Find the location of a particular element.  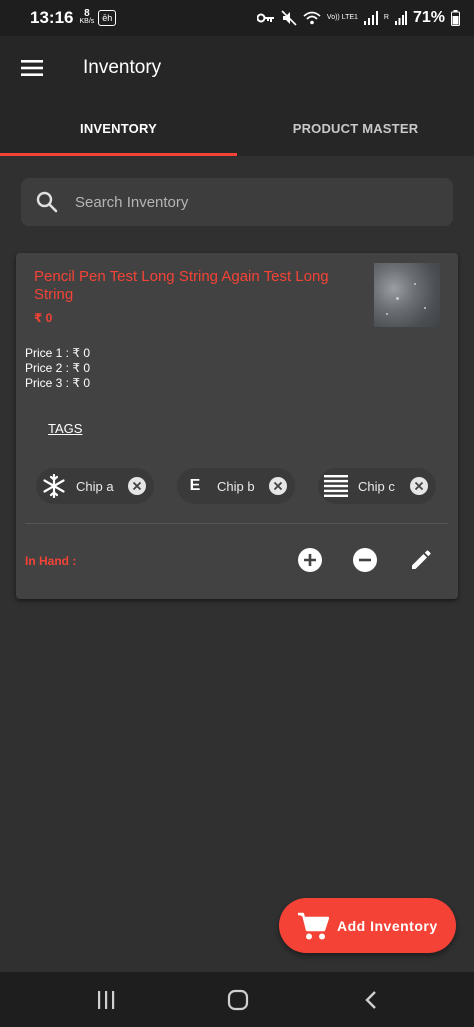

menu-button is located at coordinates (32, 68).